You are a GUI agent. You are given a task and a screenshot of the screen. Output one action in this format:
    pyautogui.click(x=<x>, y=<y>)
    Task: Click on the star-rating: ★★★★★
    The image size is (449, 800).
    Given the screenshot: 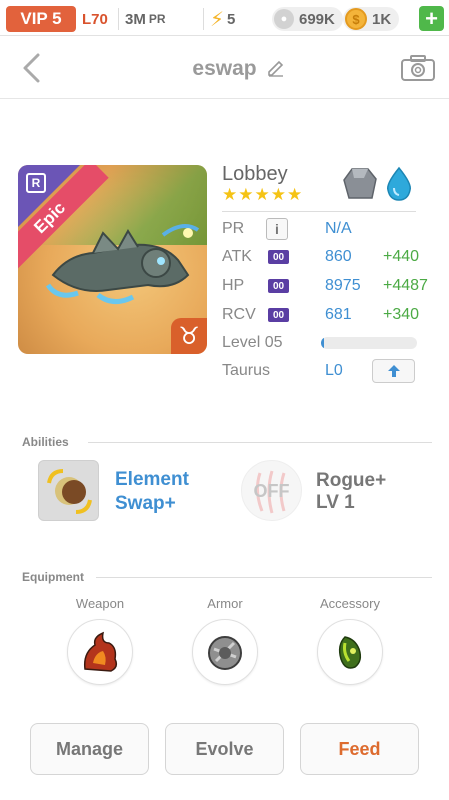 What is the action you would take?
    pyautogui.click(x=263, y=194)
    